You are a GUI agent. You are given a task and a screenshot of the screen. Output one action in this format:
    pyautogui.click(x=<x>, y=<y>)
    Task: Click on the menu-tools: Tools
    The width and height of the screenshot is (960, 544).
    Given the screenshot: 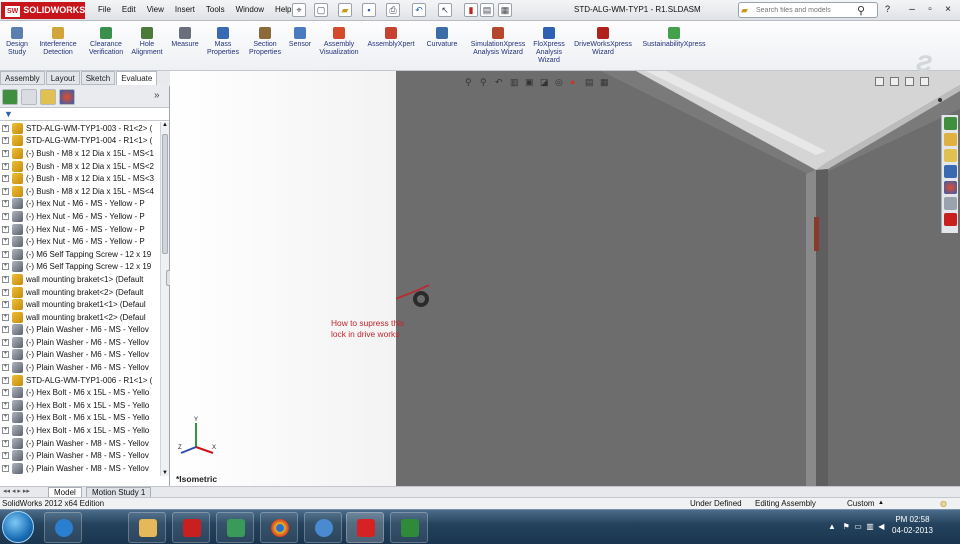 What is the action you would take?
    pyautogui.click(x=215, y=9)
    